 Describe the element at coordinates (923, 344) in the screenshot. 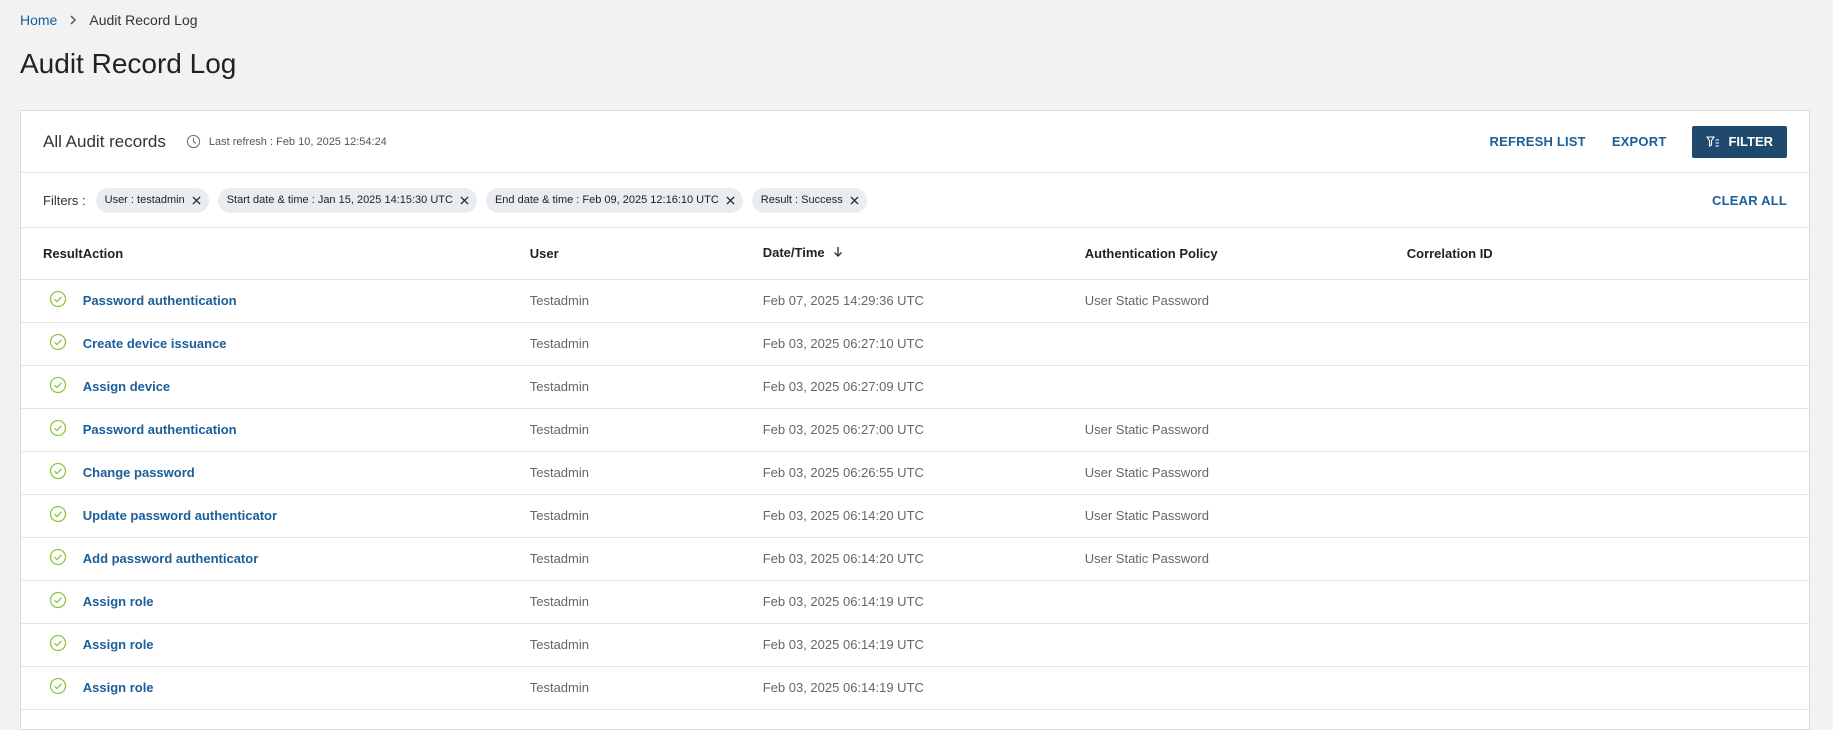

I see `date-time-cell: Feb 03, 2025 06:27:10 UTC` at that location.